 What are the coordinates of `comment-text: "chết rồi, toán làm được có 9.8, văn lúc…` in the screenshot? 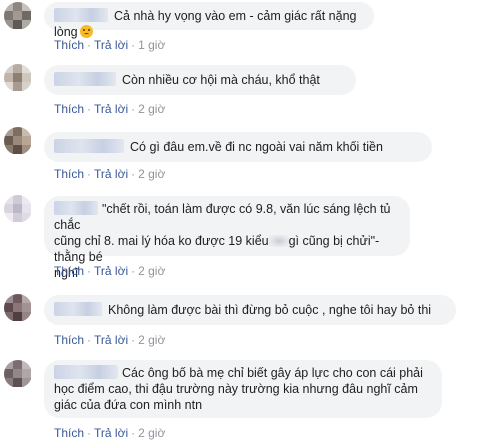 It's located at (222, 217).